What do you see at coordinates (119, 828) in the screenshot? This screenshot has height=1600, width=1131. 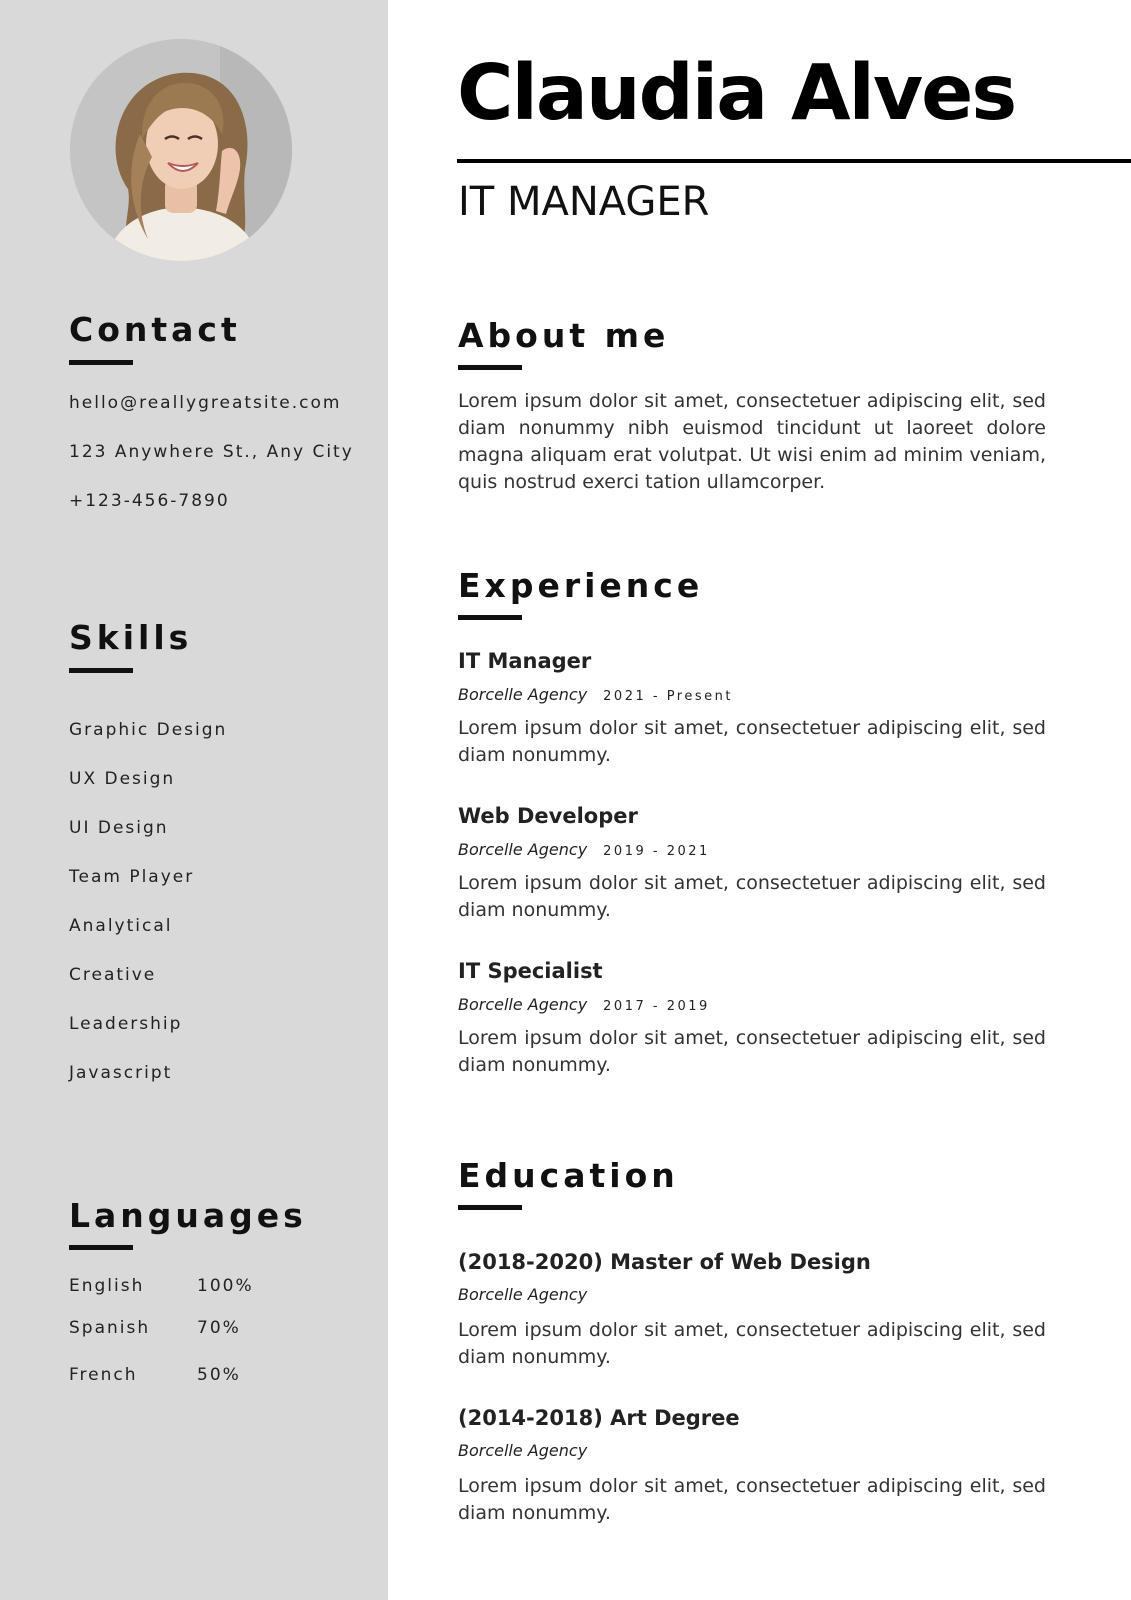 I see `skill-item: UI Design` at bounding box center [119, 828].